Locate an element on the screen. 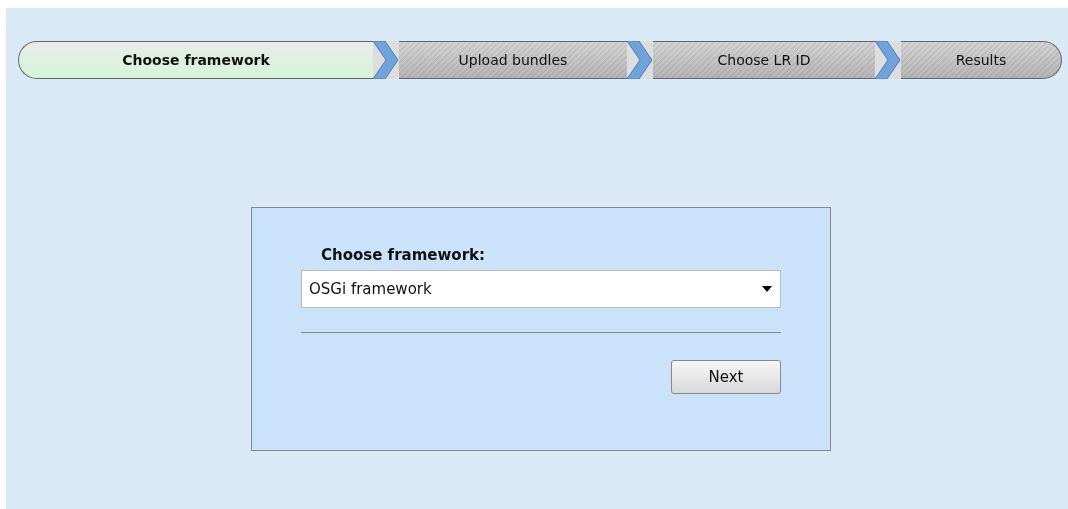  next-button: Next is located at coordinates (726, 377).